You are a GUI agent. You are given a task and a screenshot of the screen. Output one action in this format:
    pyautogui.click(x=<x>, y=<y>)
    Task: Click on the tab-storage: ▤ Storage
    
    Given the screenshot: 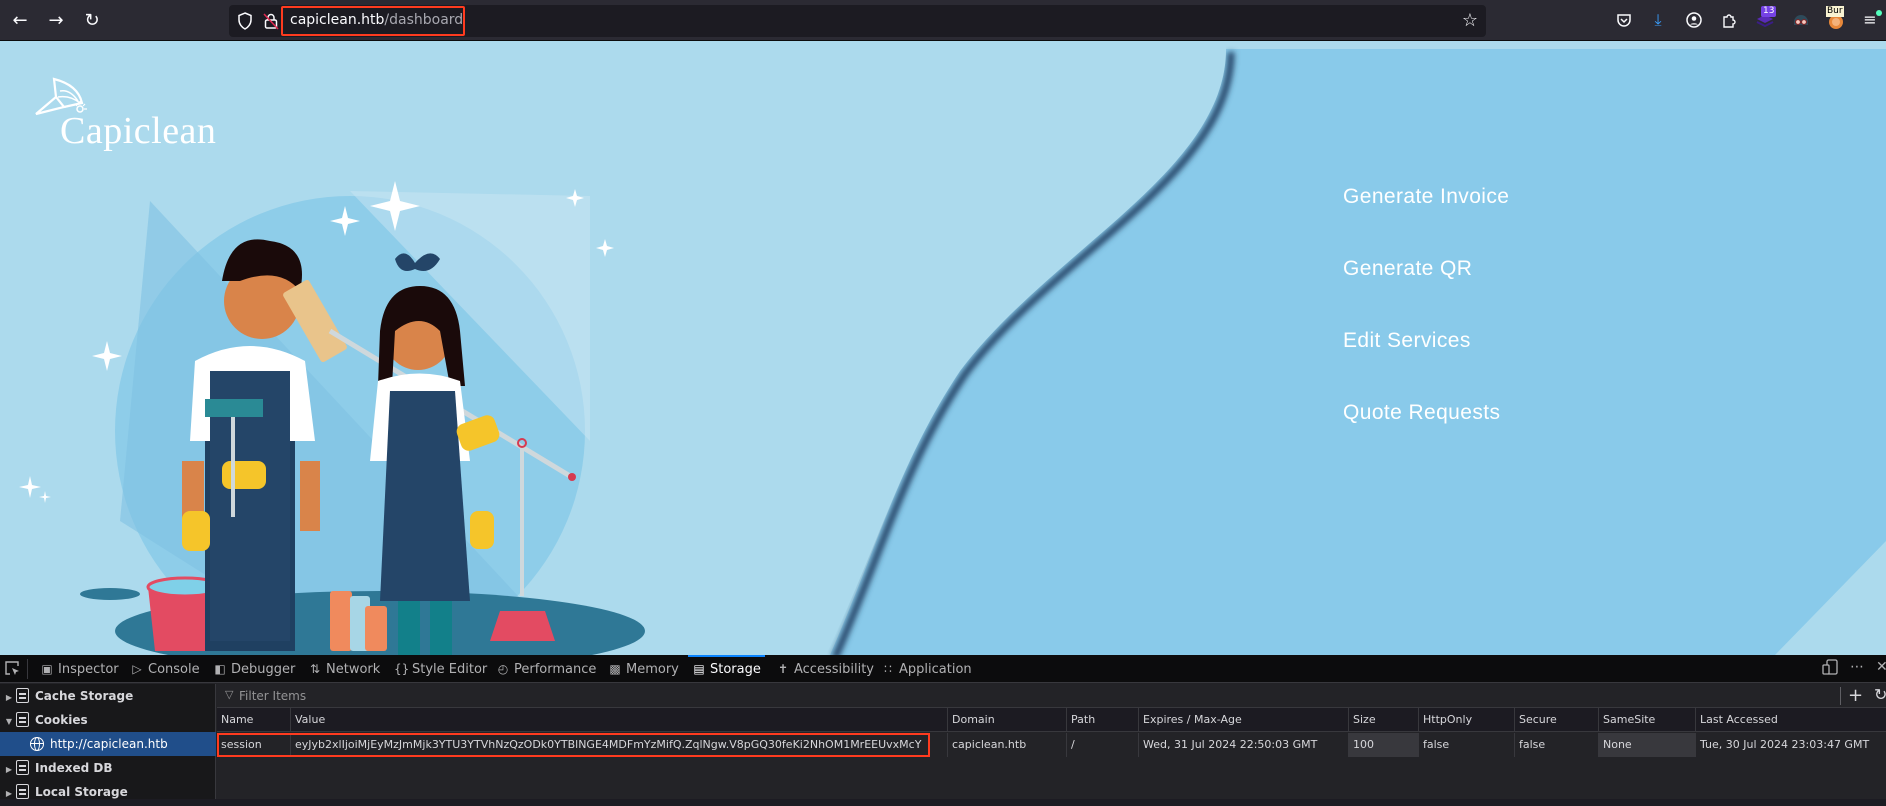 What is the action you would take?
    pyautogui.click(x=726, y=669)
    